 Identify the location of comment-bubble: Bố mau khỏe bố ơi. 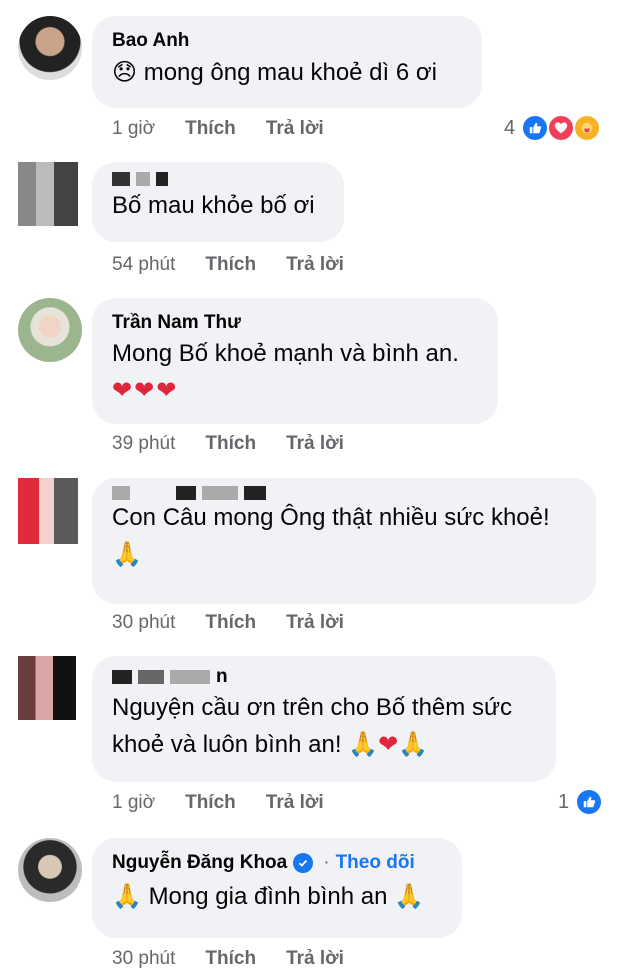
(218, 202).